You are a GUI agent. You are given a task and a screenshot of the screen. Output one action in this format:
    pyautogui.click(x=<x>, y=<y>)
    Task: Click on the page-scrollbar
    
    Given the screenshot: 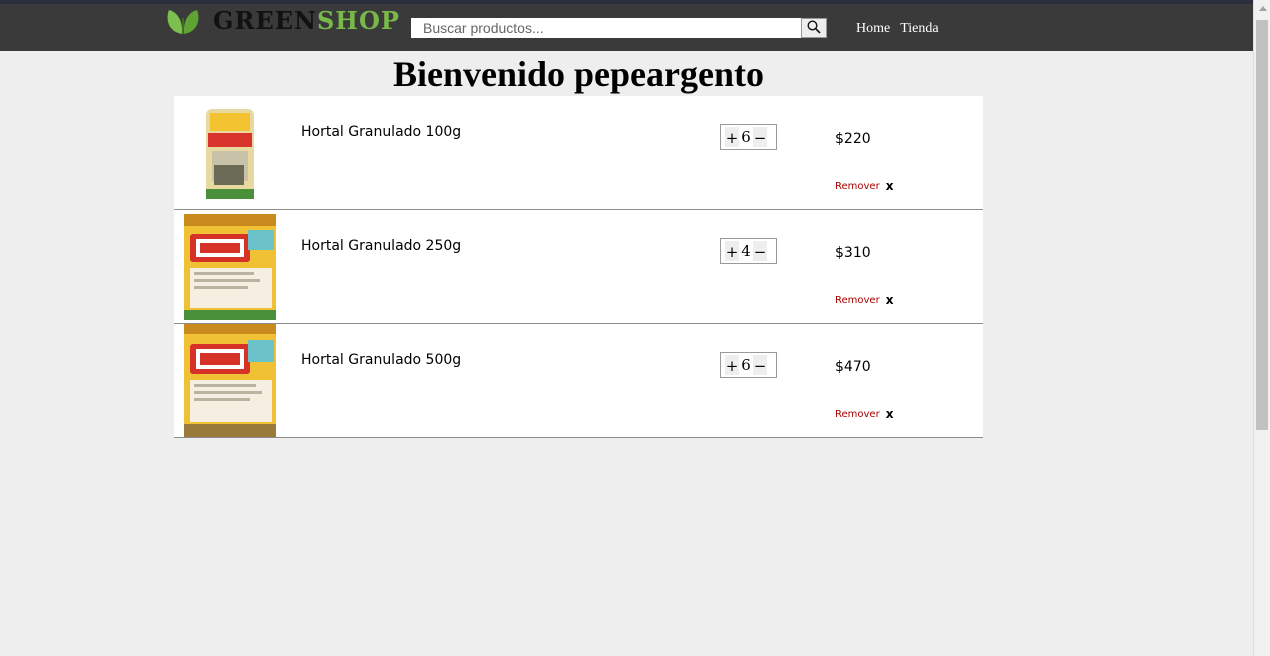 What is the action you would take?
    pyautogui.click(x=1261, y=328)
    